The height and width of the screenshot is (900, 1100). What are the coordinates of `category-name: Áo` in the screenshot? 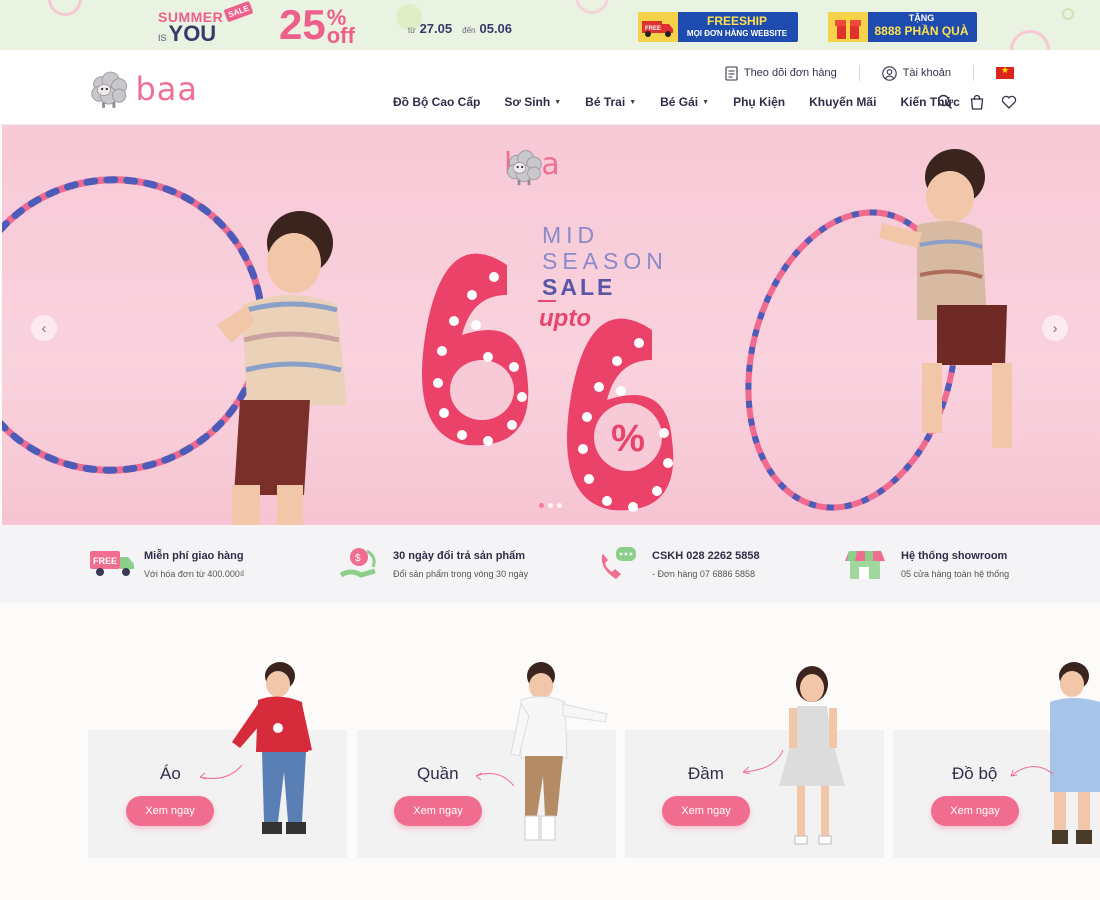 It's located at (170, 773).